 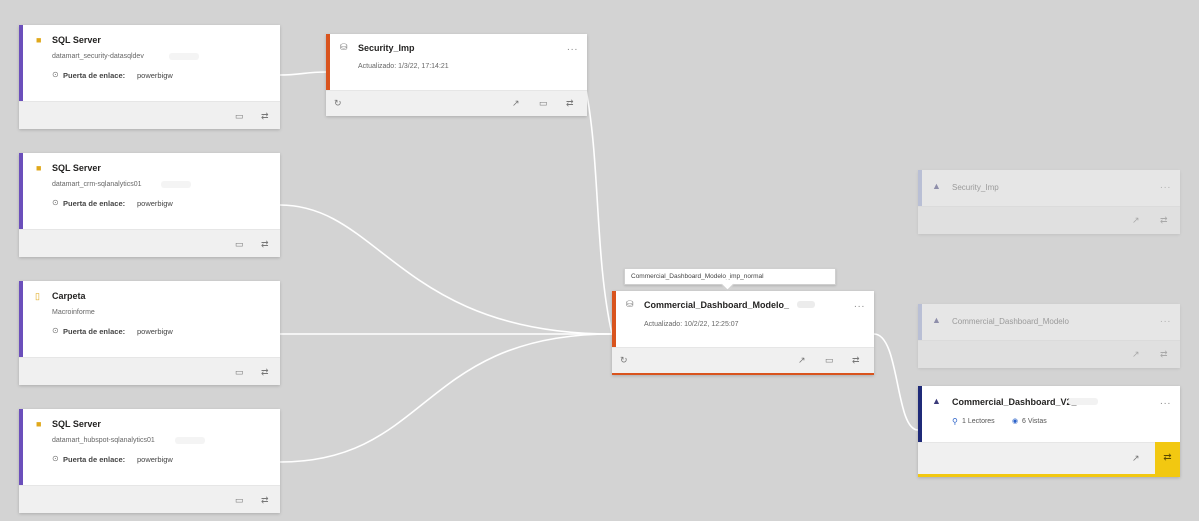 What do you see at coordinates (69, 296) in the screenshot?
I see `source-type: Carpeta` at bounding box center [69, 296].